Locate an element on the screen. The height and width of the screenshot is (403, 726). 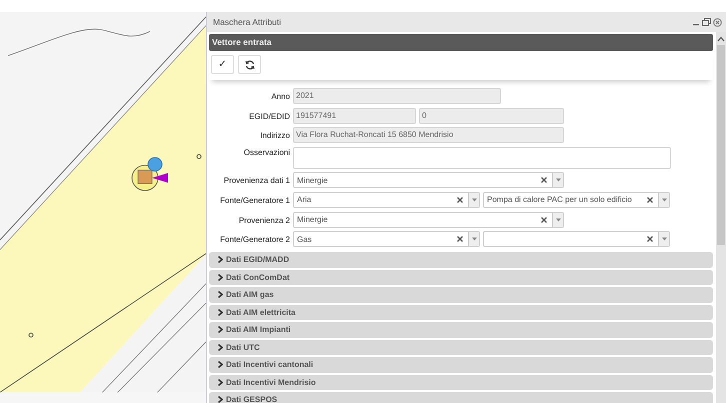
dropdown: Pompa di calore PAC per un solo edificio is located at coordinates (576, 200).